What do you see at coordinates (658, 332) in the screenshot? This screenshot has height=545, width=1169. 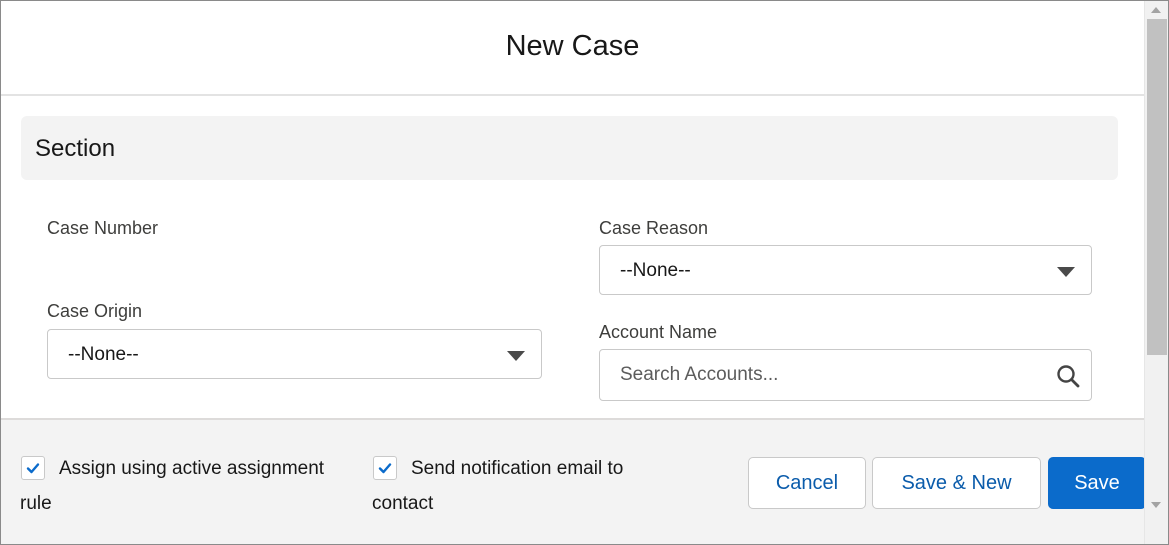 I see `account-name-label: Account Name` at bounding box center [658, 332].